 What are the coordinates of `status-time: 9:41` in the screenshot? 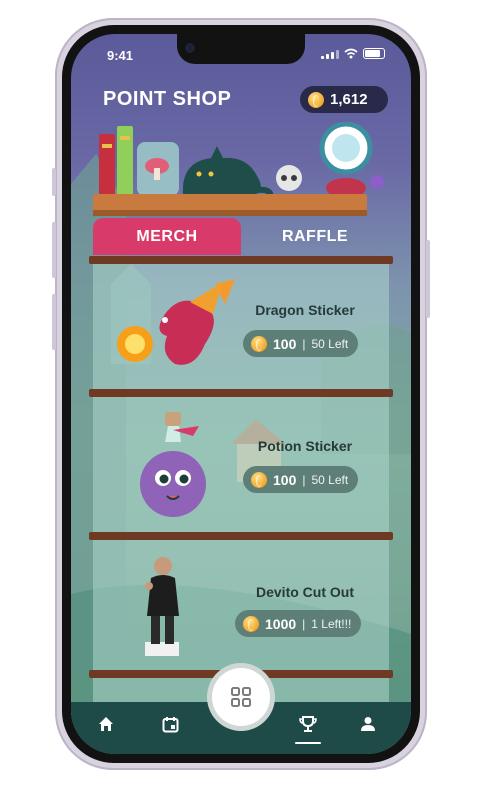 It's located at (120, 55).